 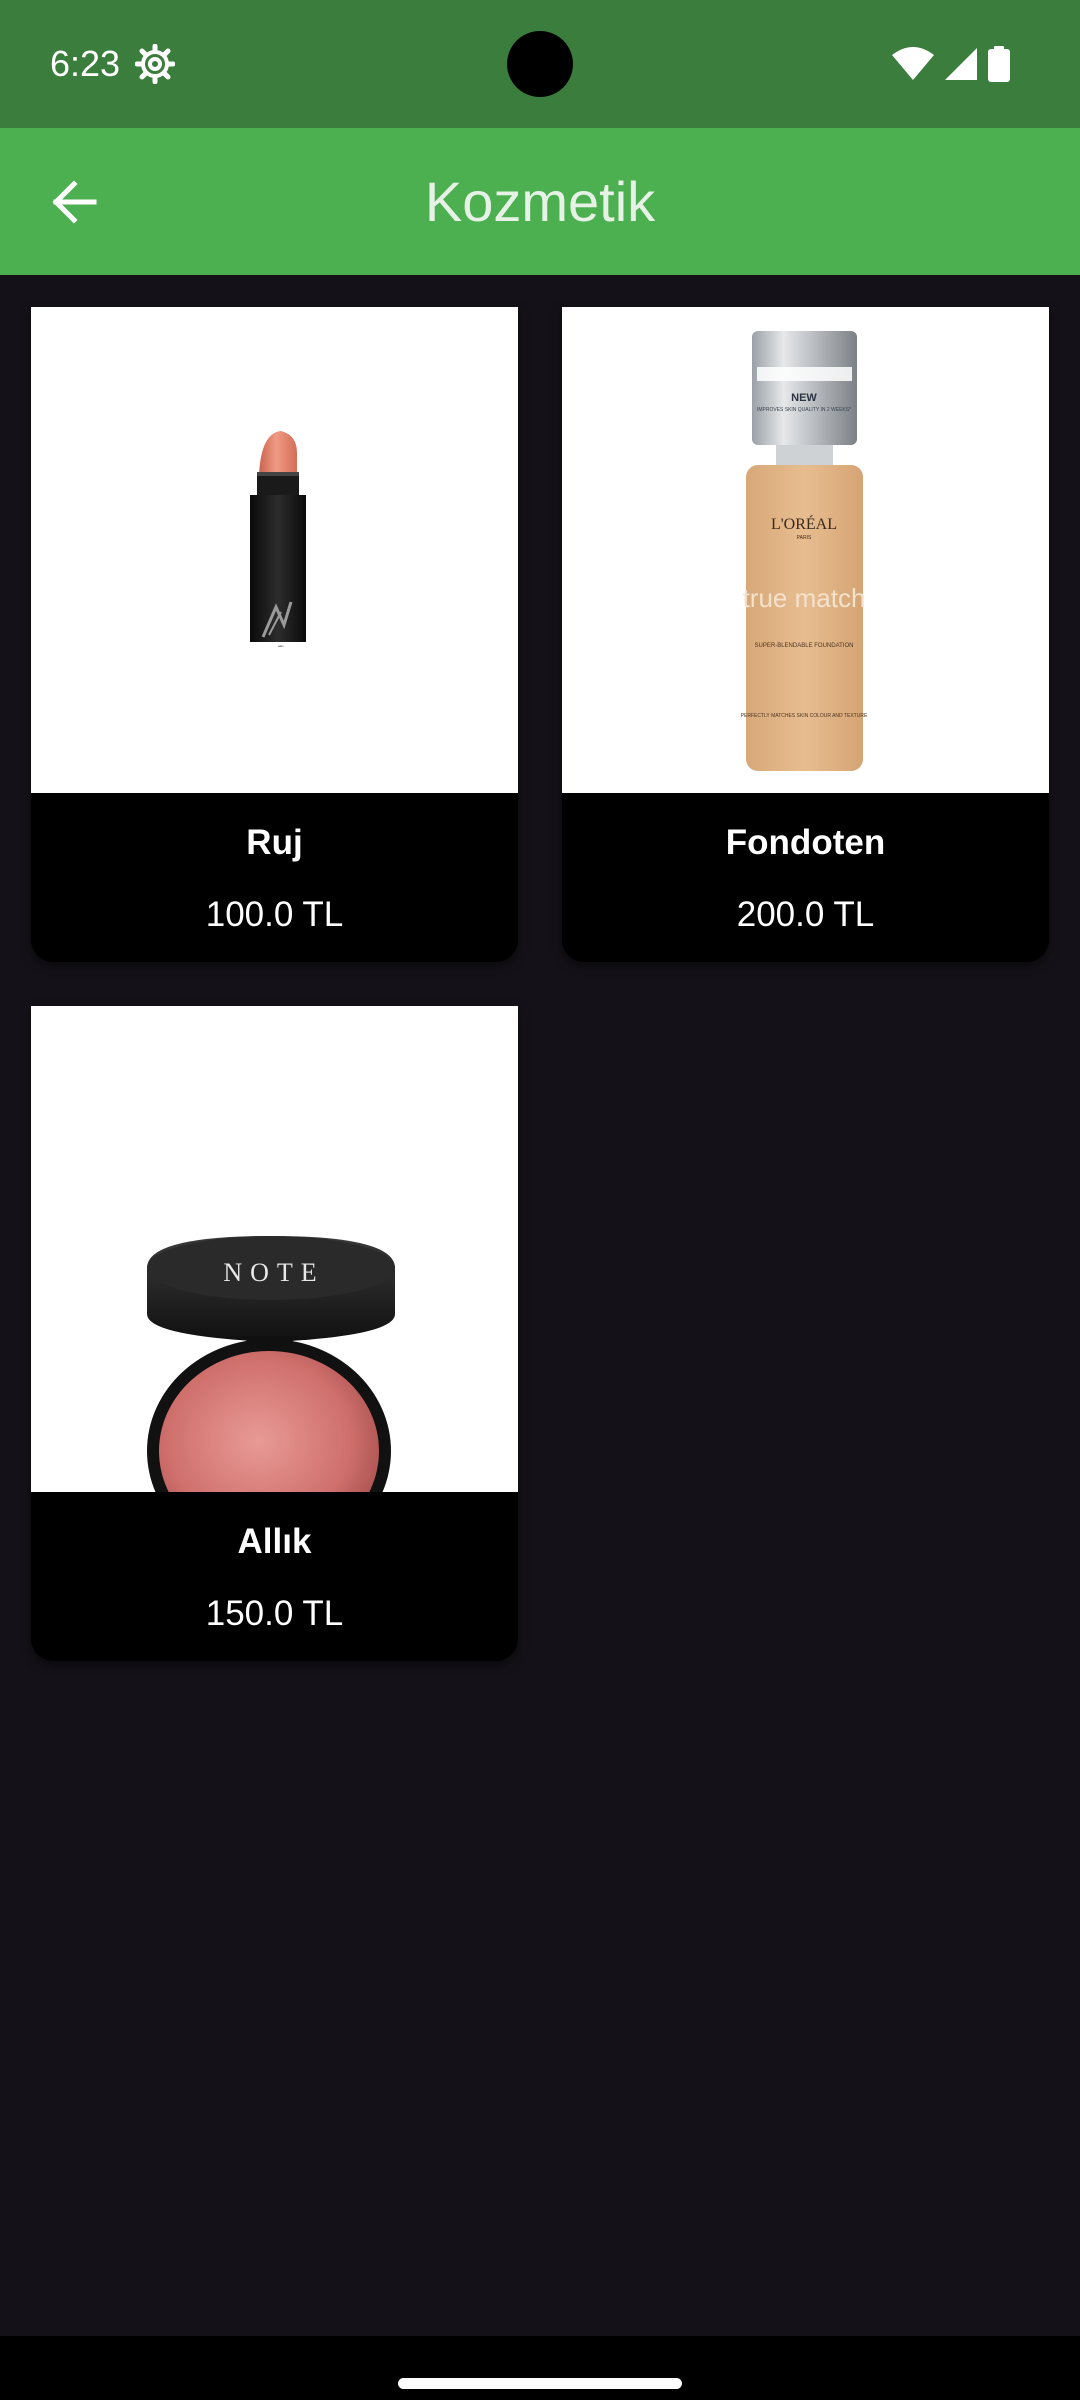 I want to click on product-price: 150.0 TL, so click(x=274, y=1613).